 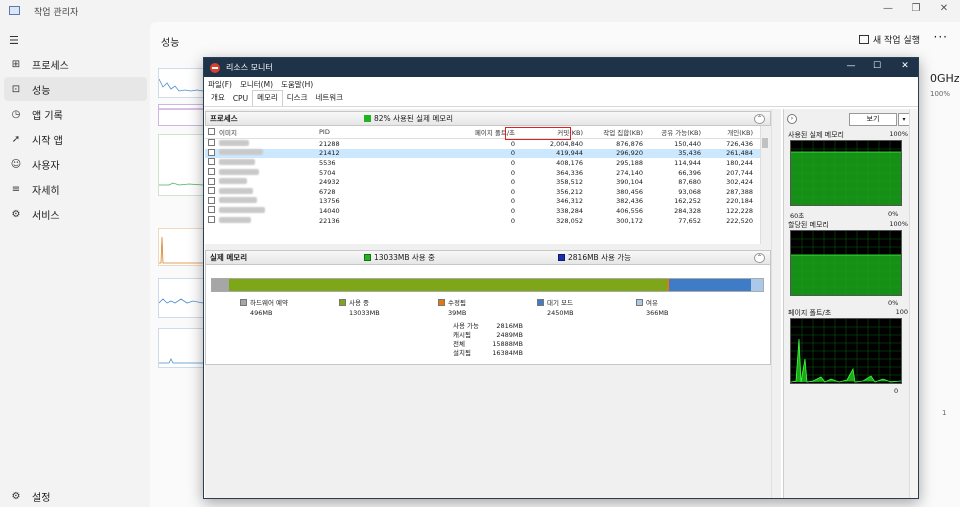 What do you see at coordinates (765, 143) in the screenshot?
I see `process-scroll-thumb` at bounding box center [765, 143].